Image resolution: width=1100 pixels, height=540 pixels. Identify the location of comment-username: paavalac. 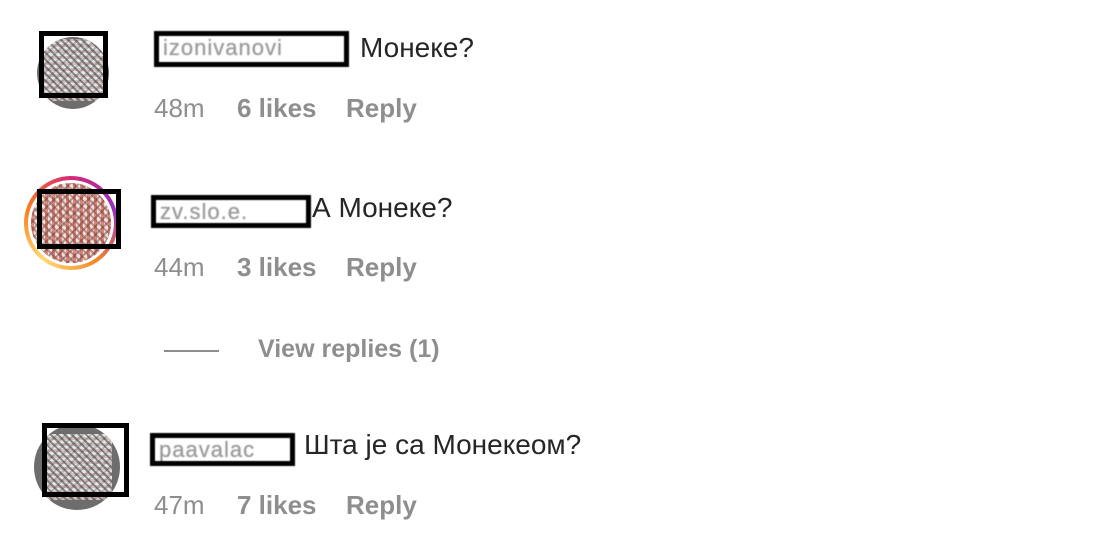
(222, 449).